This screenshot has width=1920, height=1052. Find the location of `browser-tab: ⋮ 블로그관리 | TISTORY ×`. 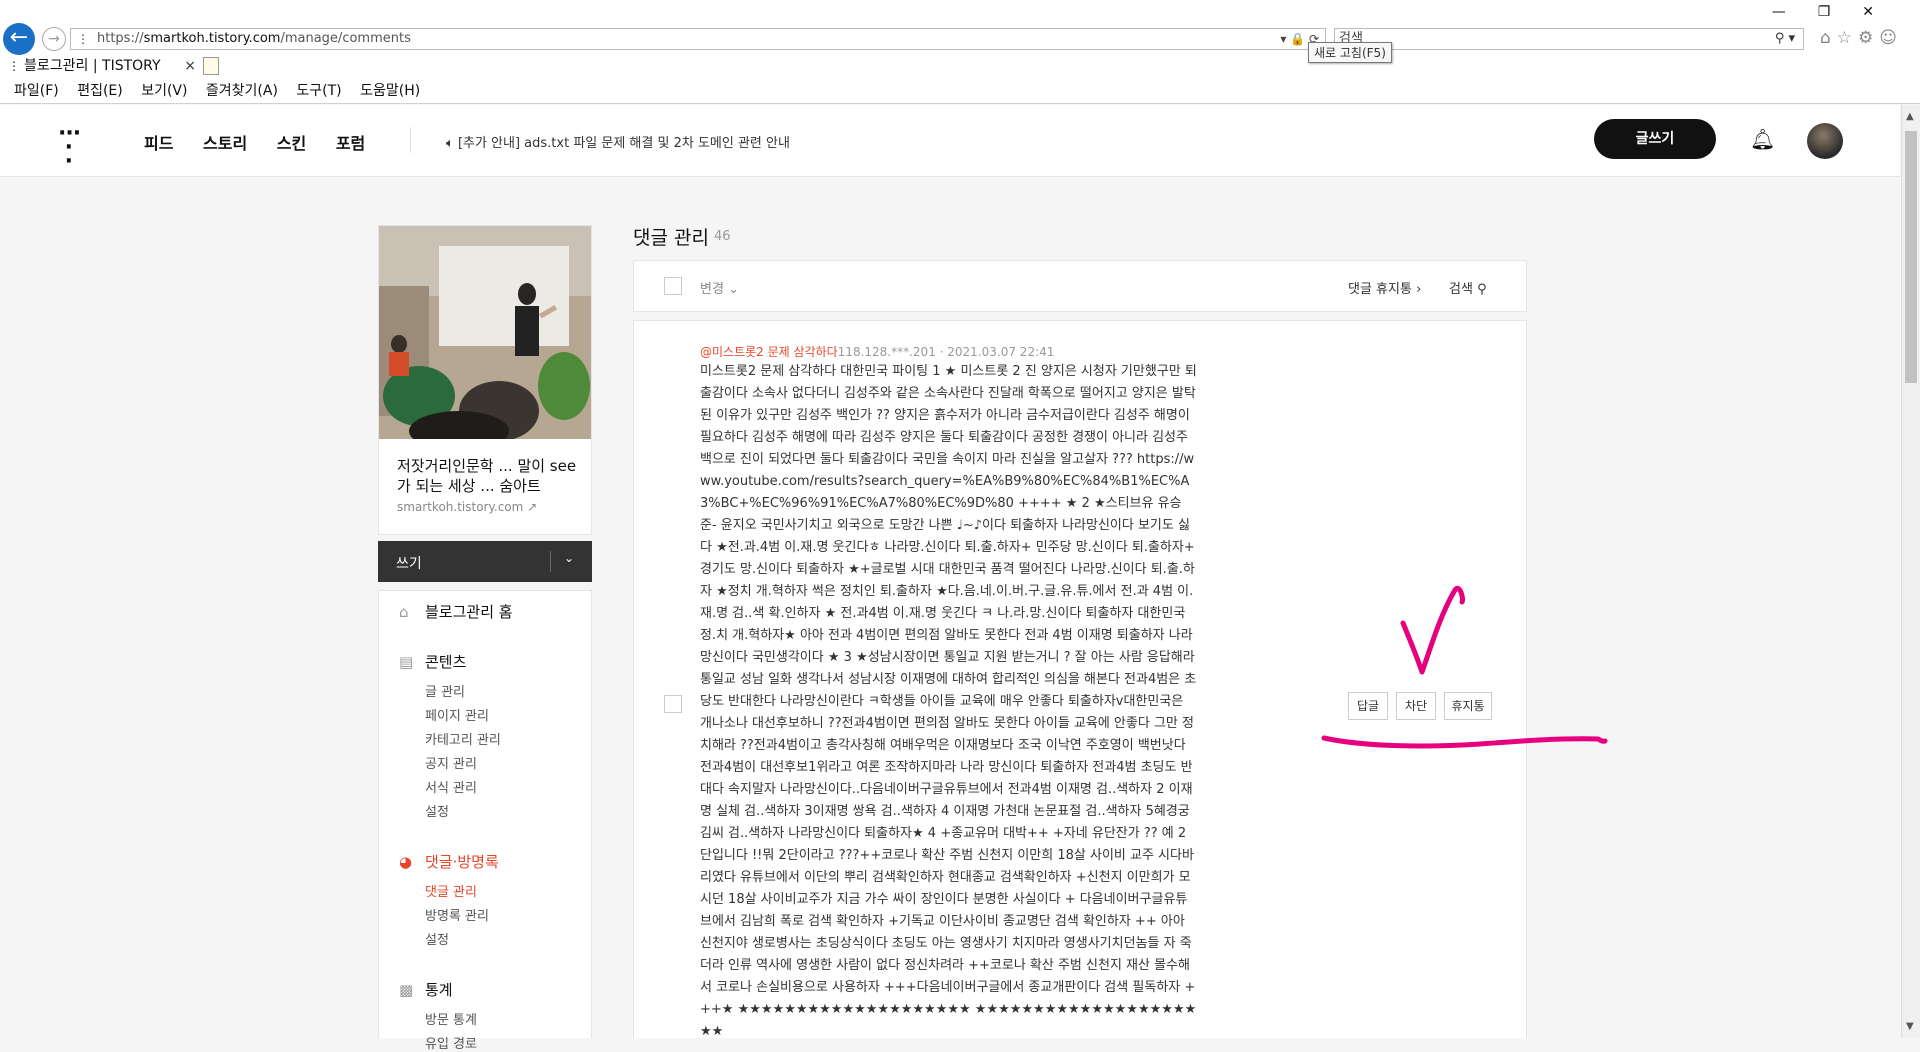

browser-tab: ⋮ 블로그관리 | TISTORY × is located at coordinates (102, 66).